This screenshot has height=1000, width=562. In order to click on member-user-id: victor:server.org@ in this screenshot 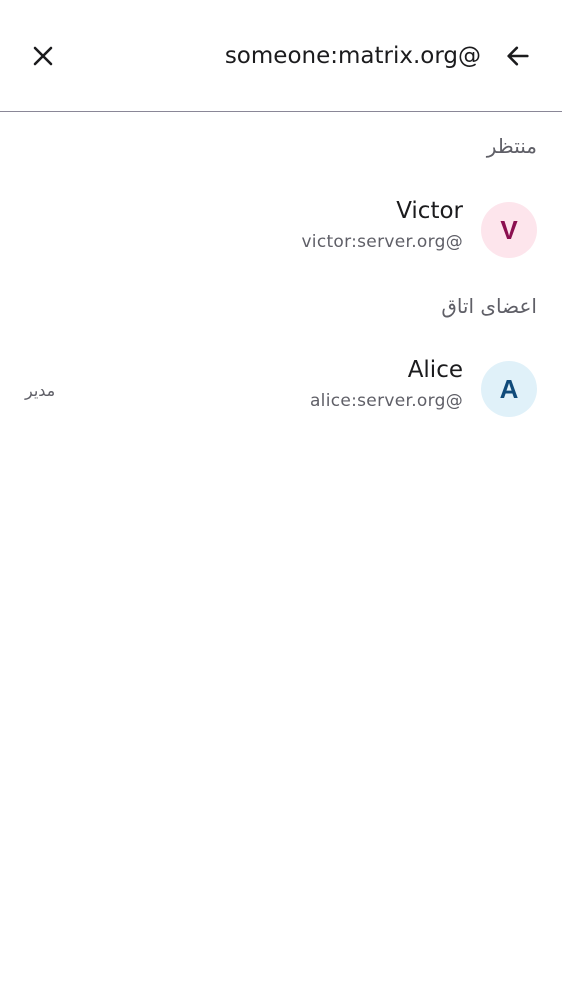, I will do `click(382, 242)`.